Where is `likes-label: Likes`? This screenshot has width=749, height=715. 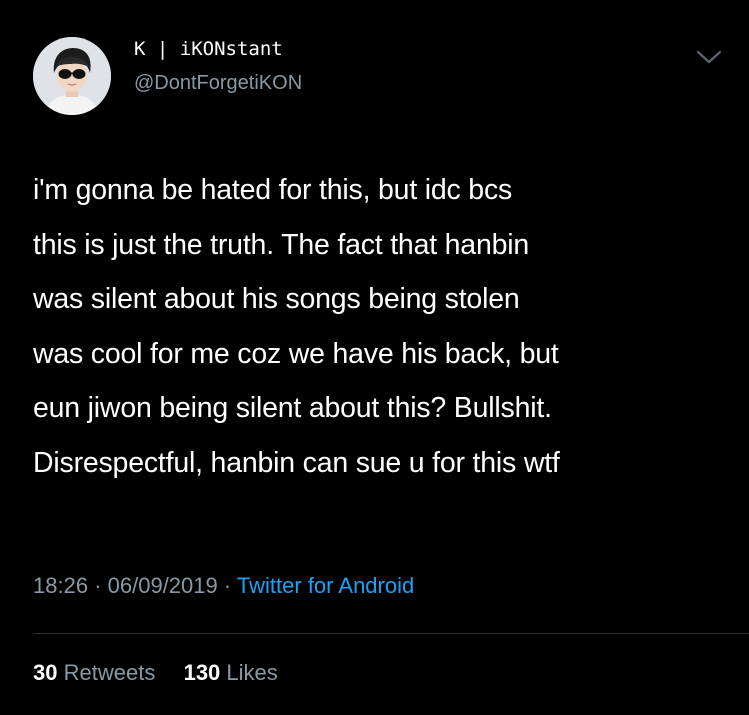 likes-label: Likes is located at coordinates (252, 672).